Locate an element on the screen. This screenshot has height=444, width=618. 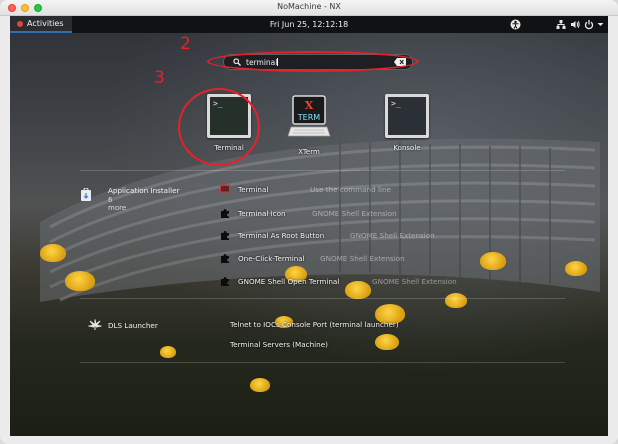
network-icon is located at coordinates (561, 24).